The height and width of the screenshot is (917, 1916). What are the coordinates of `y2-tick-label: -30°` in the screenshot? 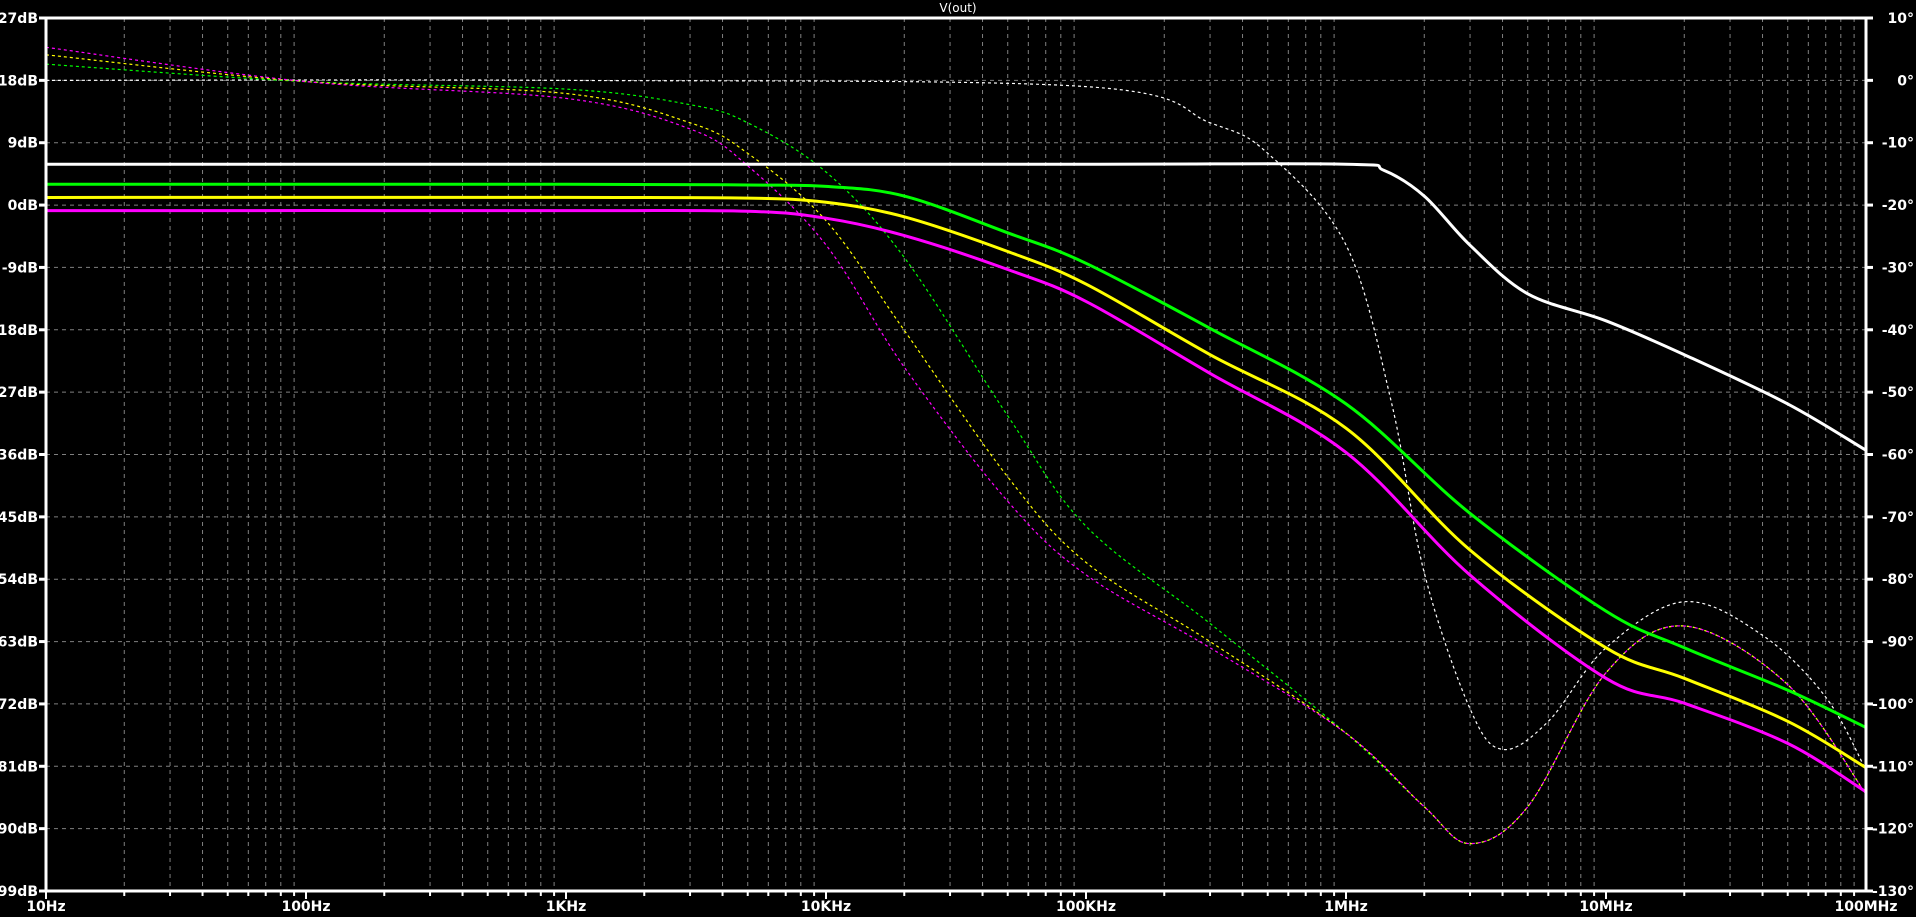 It's located at (1898, 268).